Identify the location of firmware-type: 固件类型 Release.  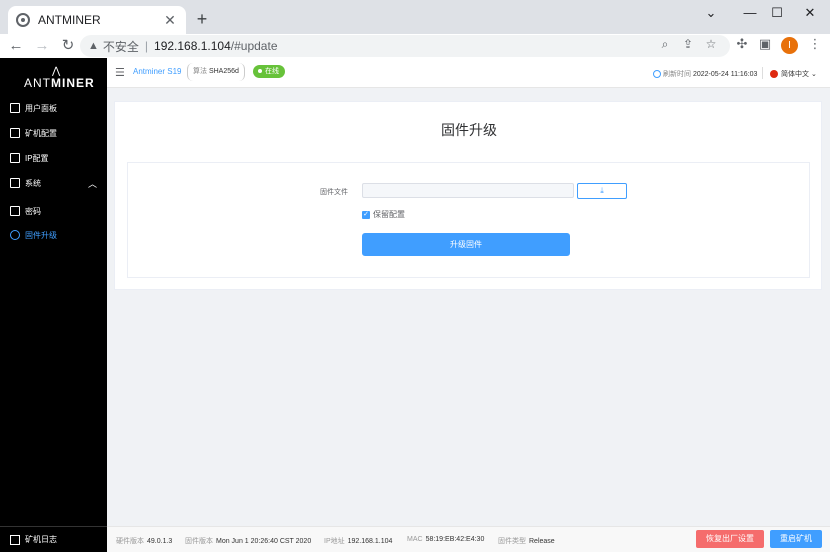
(526, 541).